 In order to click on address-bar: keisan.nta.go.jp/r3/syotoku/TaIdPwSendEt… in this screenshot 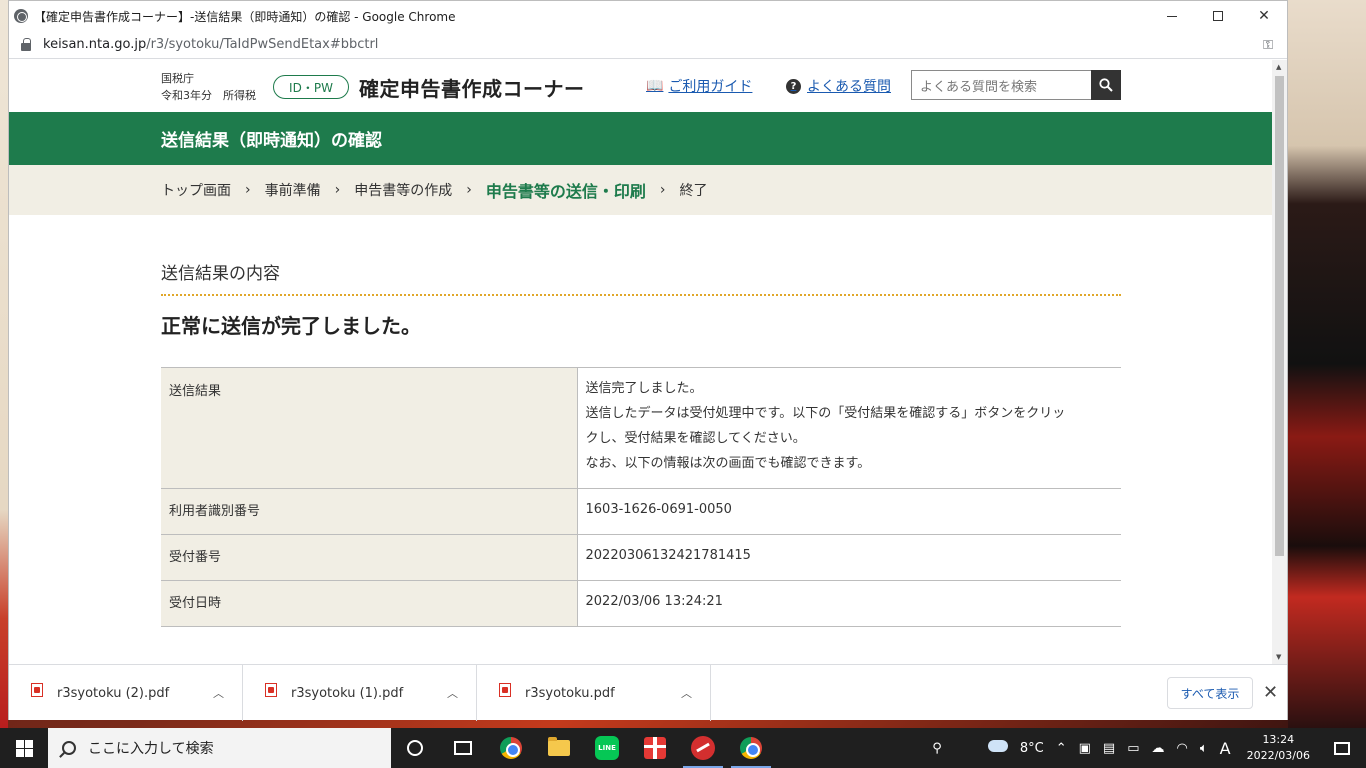, I will do `click(648, 45)`.